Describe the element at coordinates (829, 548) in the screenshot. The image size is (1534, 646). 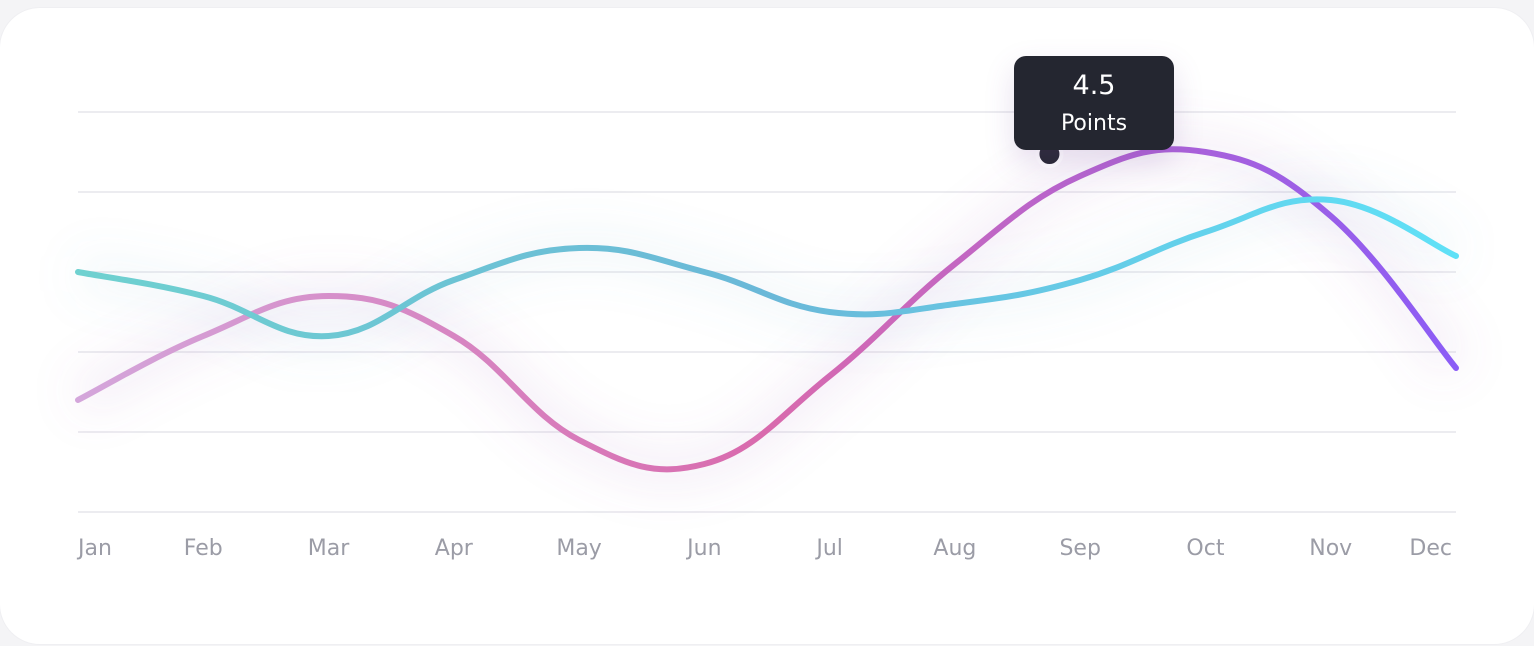
I see `x-tick-label: Jul` at that location.